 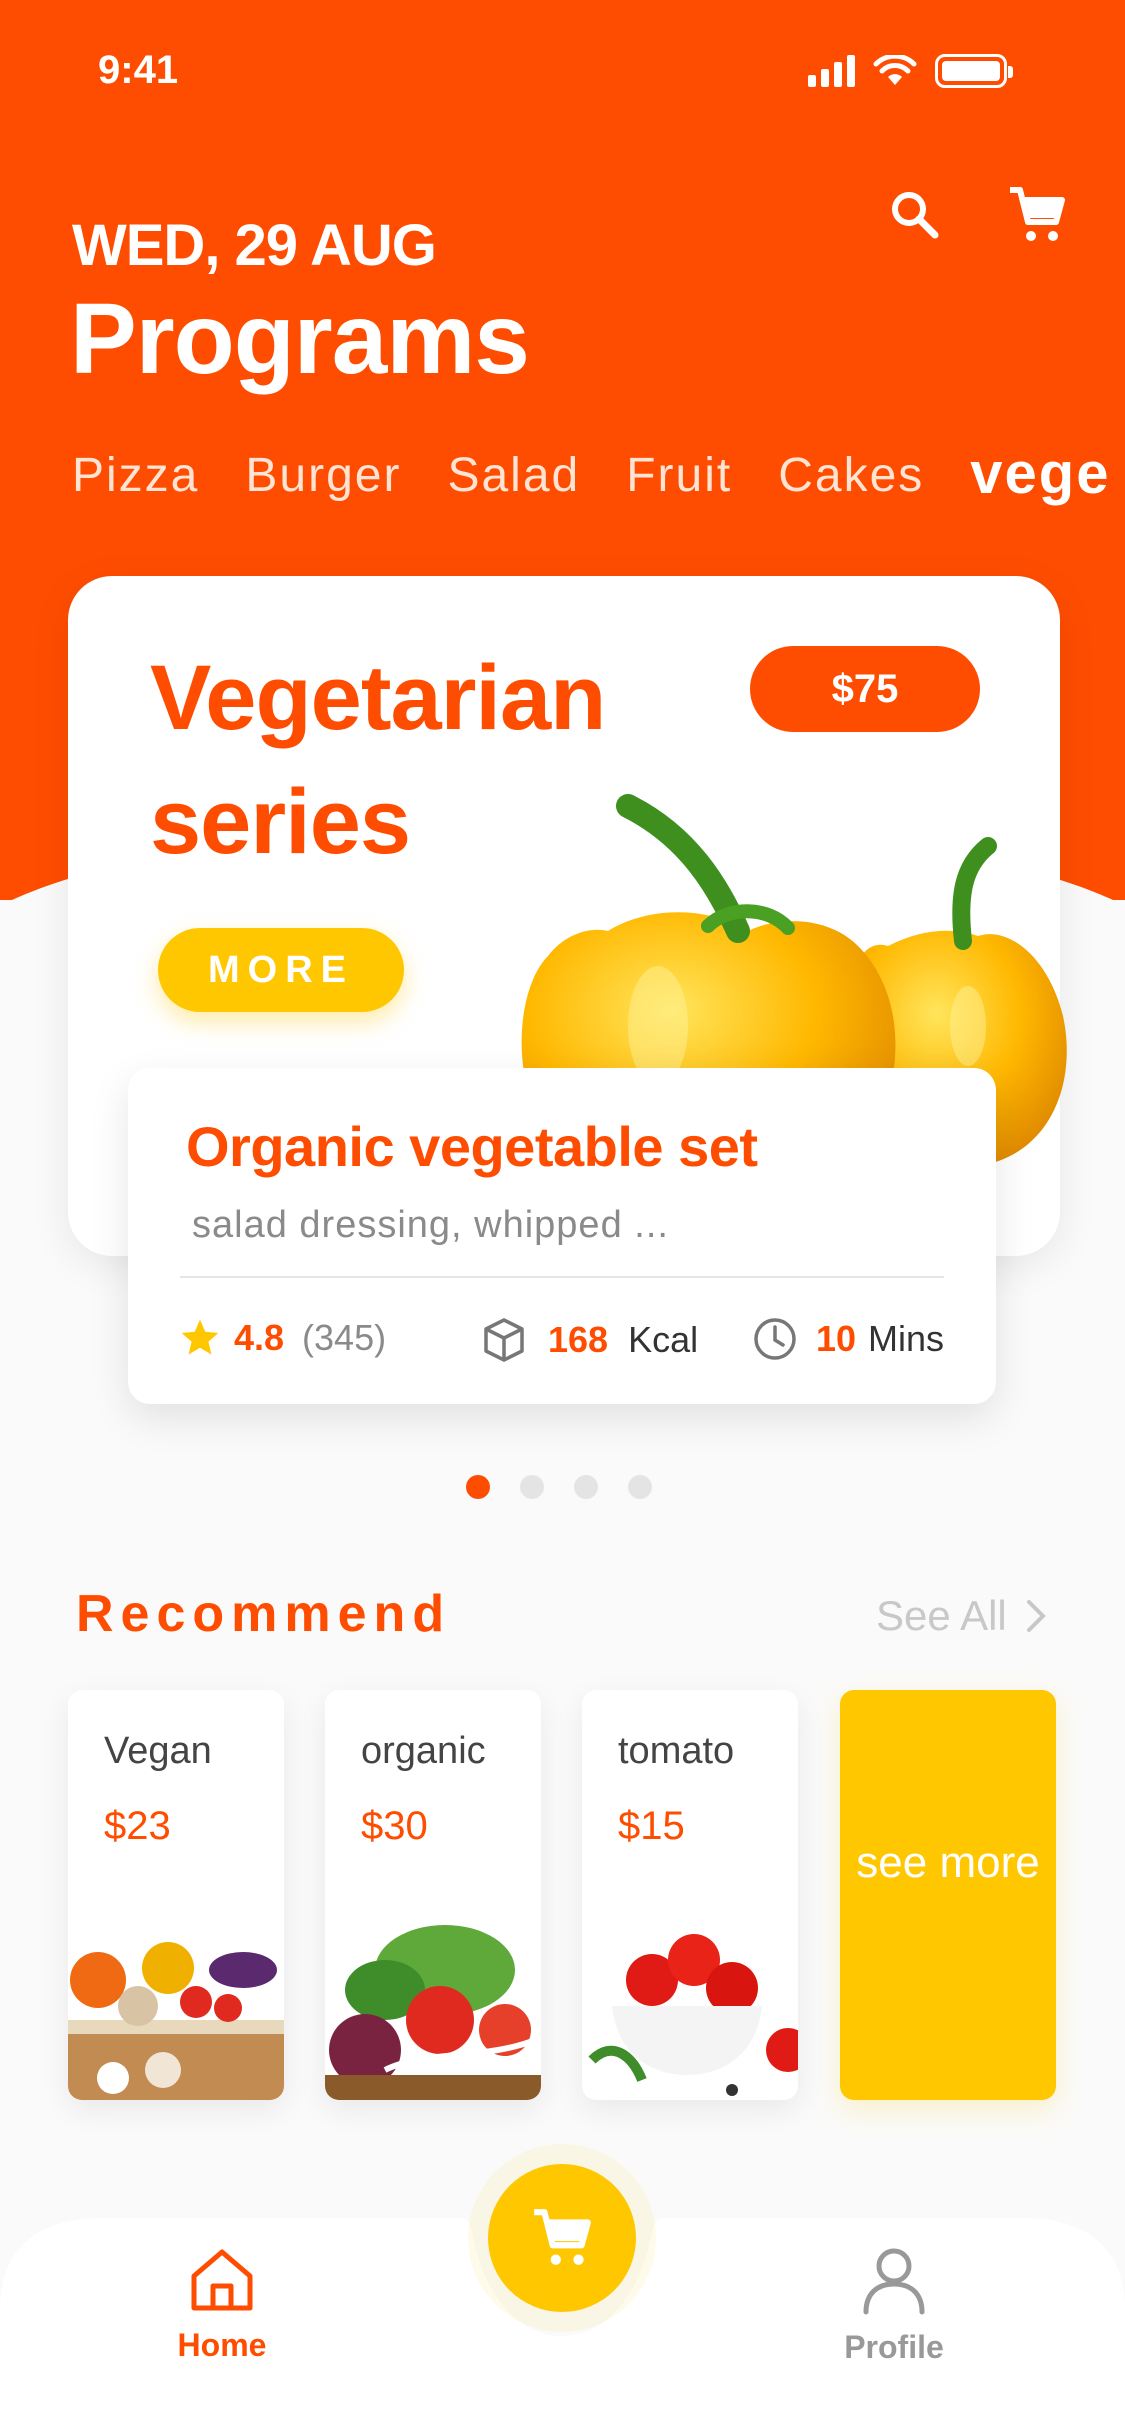 What do you see at coordinates (176, 2021) in the screenshot?
I see `vegetable-basket-image` at bounding box center [176, 2021].